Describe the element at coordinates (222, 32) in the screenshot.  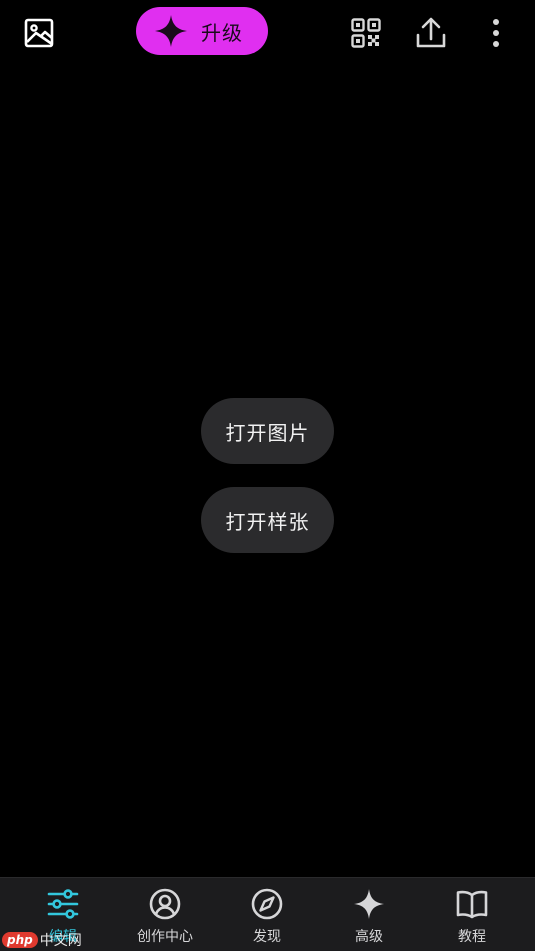
I see `upgrade-label: 升级` at that location.